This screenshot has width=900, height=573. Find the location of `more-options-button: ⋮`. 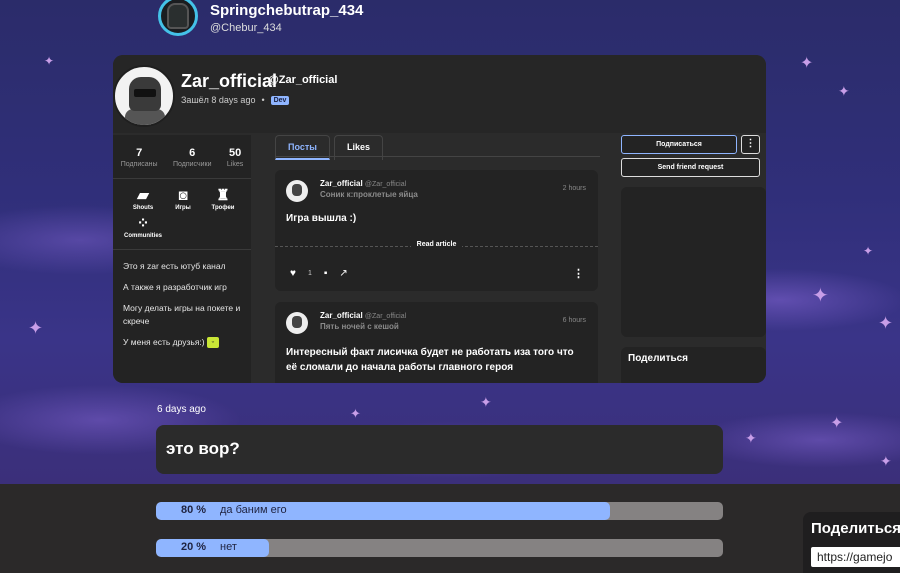

more-options-button: ⋮ is located at coordinates (750, 144).